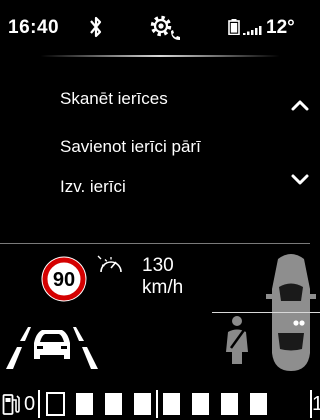 The height and width of the screenshot is (420, 320). What do you see at coordinates (234, 27) in the screenshot?
I see `battery-icon` at bounding box center [234, 27].